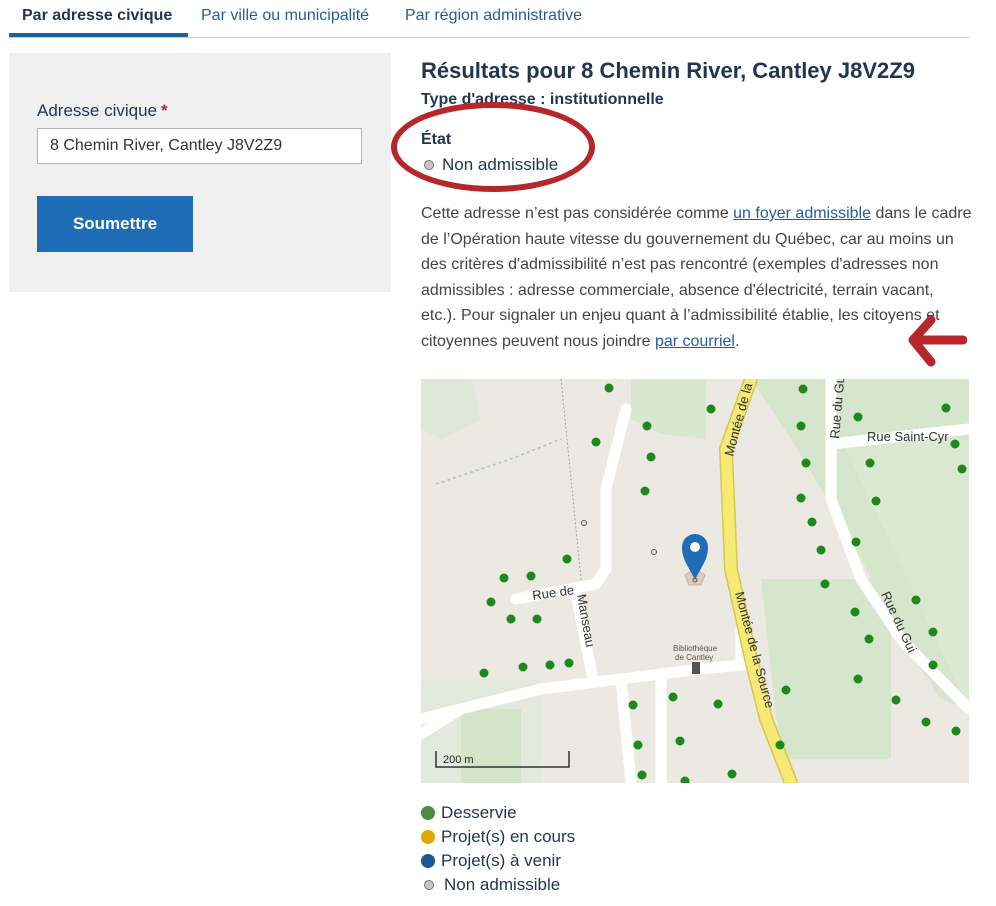  Describe the element at coordinates (285, 16) in the screenshot. I see `tab-par-ville-ou-municipalite: Par ville ou municipalité` at that location.